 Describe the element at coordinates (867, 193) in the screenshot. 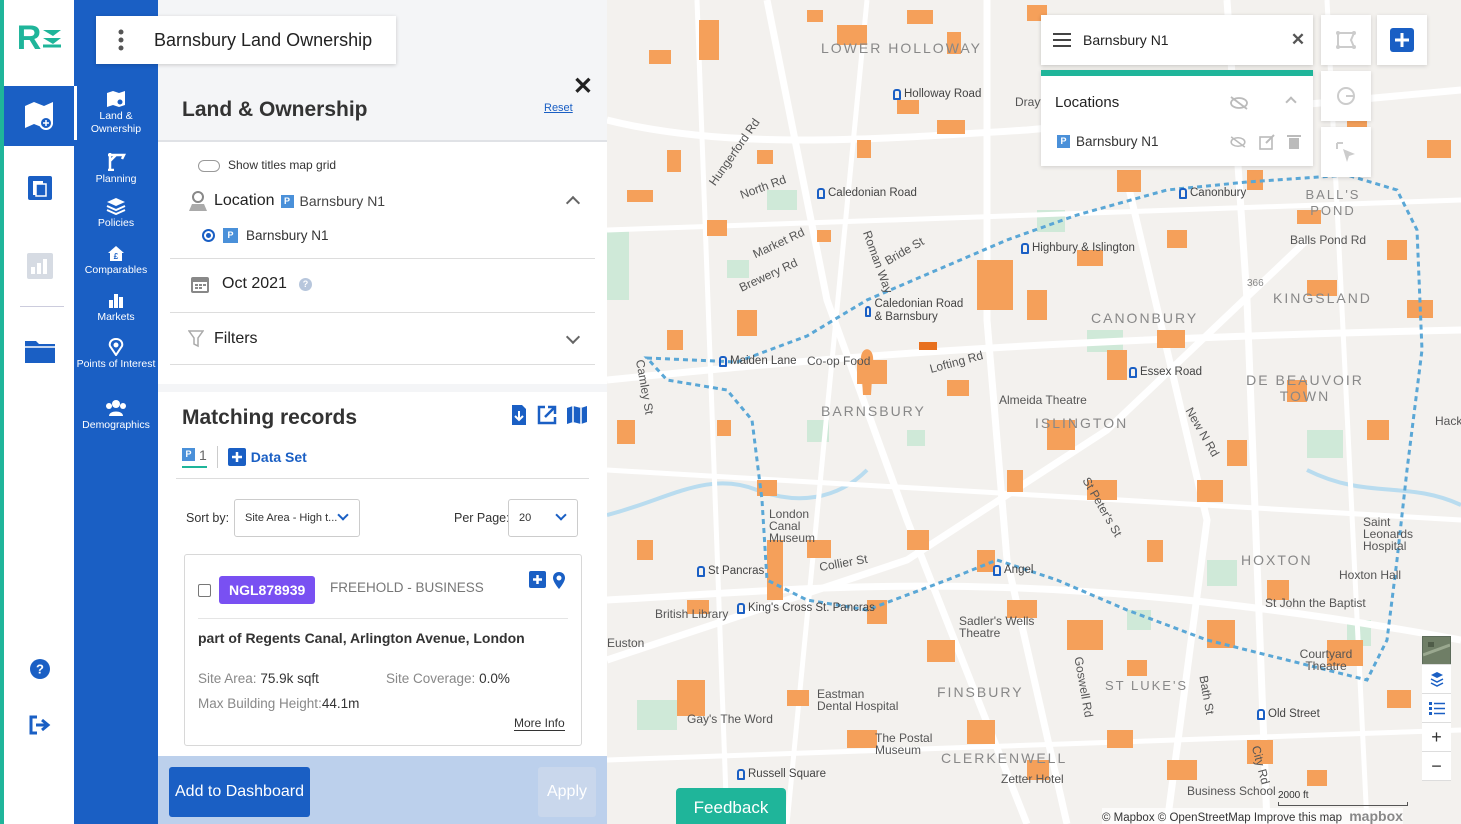

I see `station-label: Caledonian Road` at that location.